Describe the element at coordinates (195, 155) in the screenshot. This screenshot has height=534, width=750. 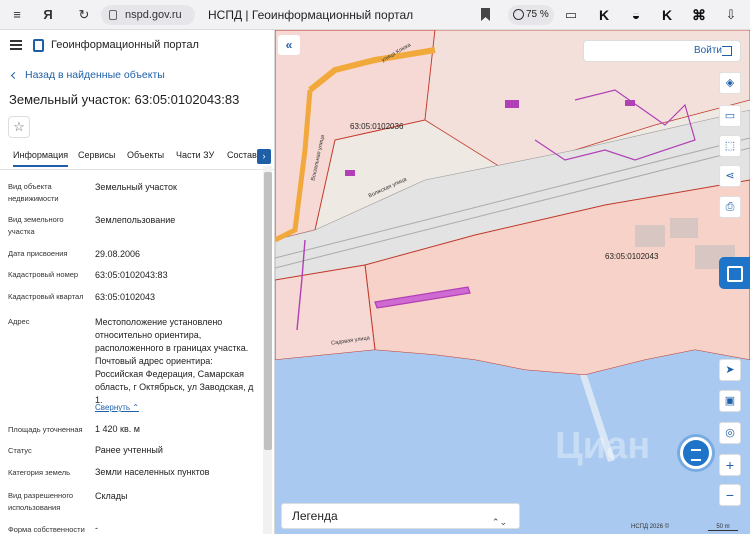
I see `tab-parts: Части ЗУ` at that location.